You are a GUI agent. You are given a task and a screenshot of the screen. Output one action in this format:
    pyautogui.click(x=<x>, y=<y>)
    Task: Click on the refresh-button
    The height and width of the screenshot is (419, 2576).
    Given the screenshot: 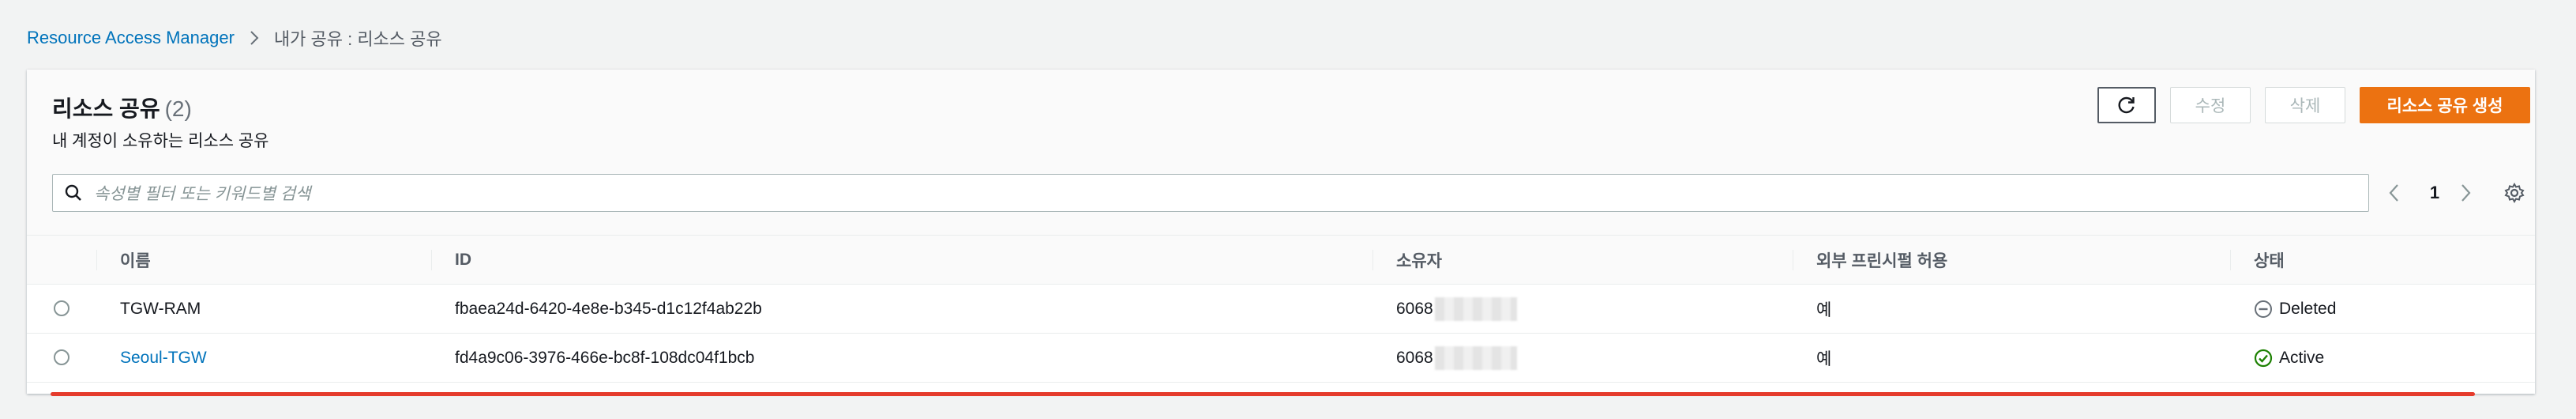 What is the action you would take?
    pyautogui.click(x=2126, y=105)
    